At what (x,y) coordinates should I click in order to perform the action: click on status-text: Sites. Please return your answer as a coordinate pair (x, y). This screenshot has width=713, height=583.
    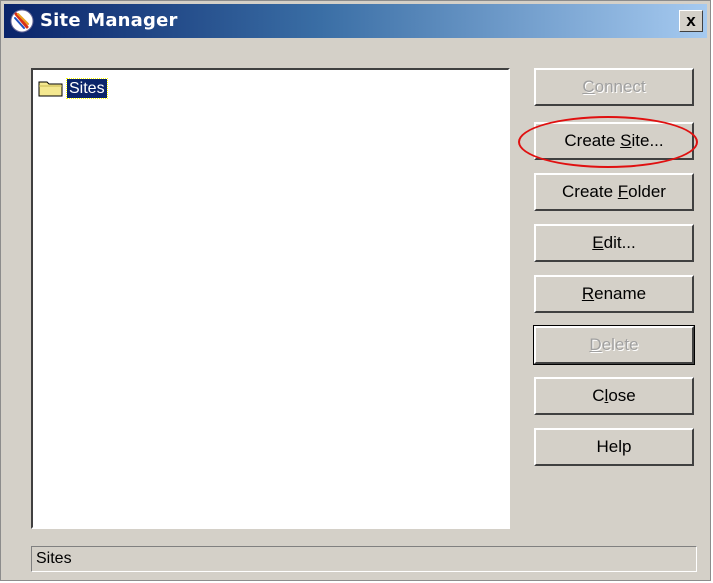
    Looking at the image, I should click on (54, 558).